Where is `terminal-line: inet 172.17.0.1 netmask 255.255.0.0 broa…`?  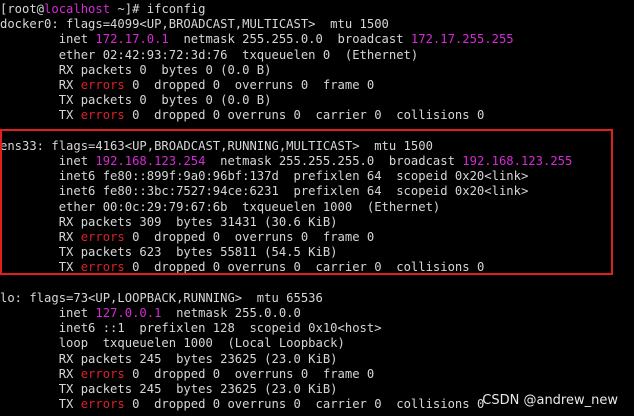 terminal-line: inet 172.17.0.1 netmask 255.255.0.0 broa… is located at coordinates (317, 39).